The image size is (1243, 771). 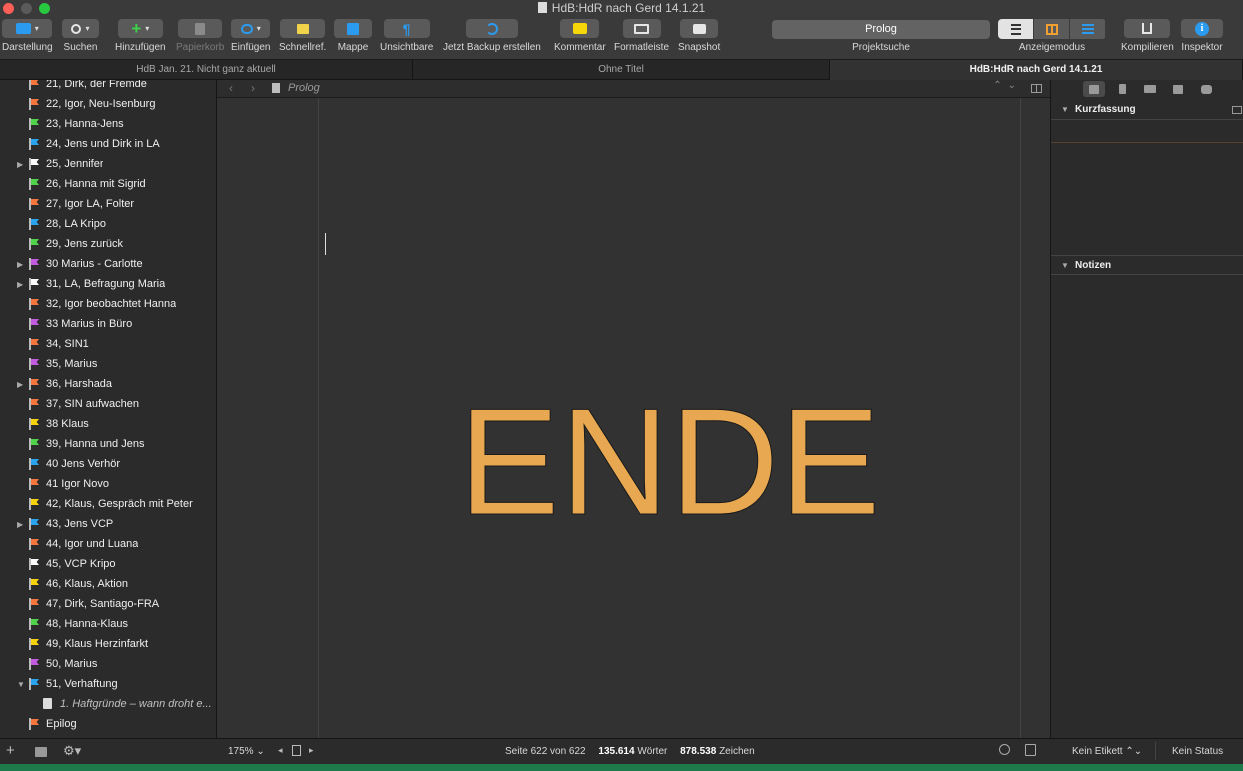 What do you see at coordinates (108, 624) in the screenshot?
I see `binder-item: 48, Hanna-Klaus` at bounding box center [108, 624].